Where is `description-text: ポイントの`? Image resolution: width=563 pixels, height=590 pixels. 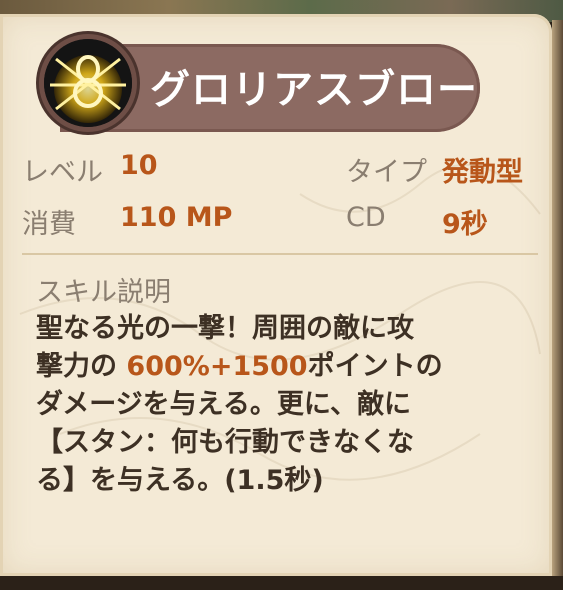 description-text: ポイントの is located at coordinates (375, 366).